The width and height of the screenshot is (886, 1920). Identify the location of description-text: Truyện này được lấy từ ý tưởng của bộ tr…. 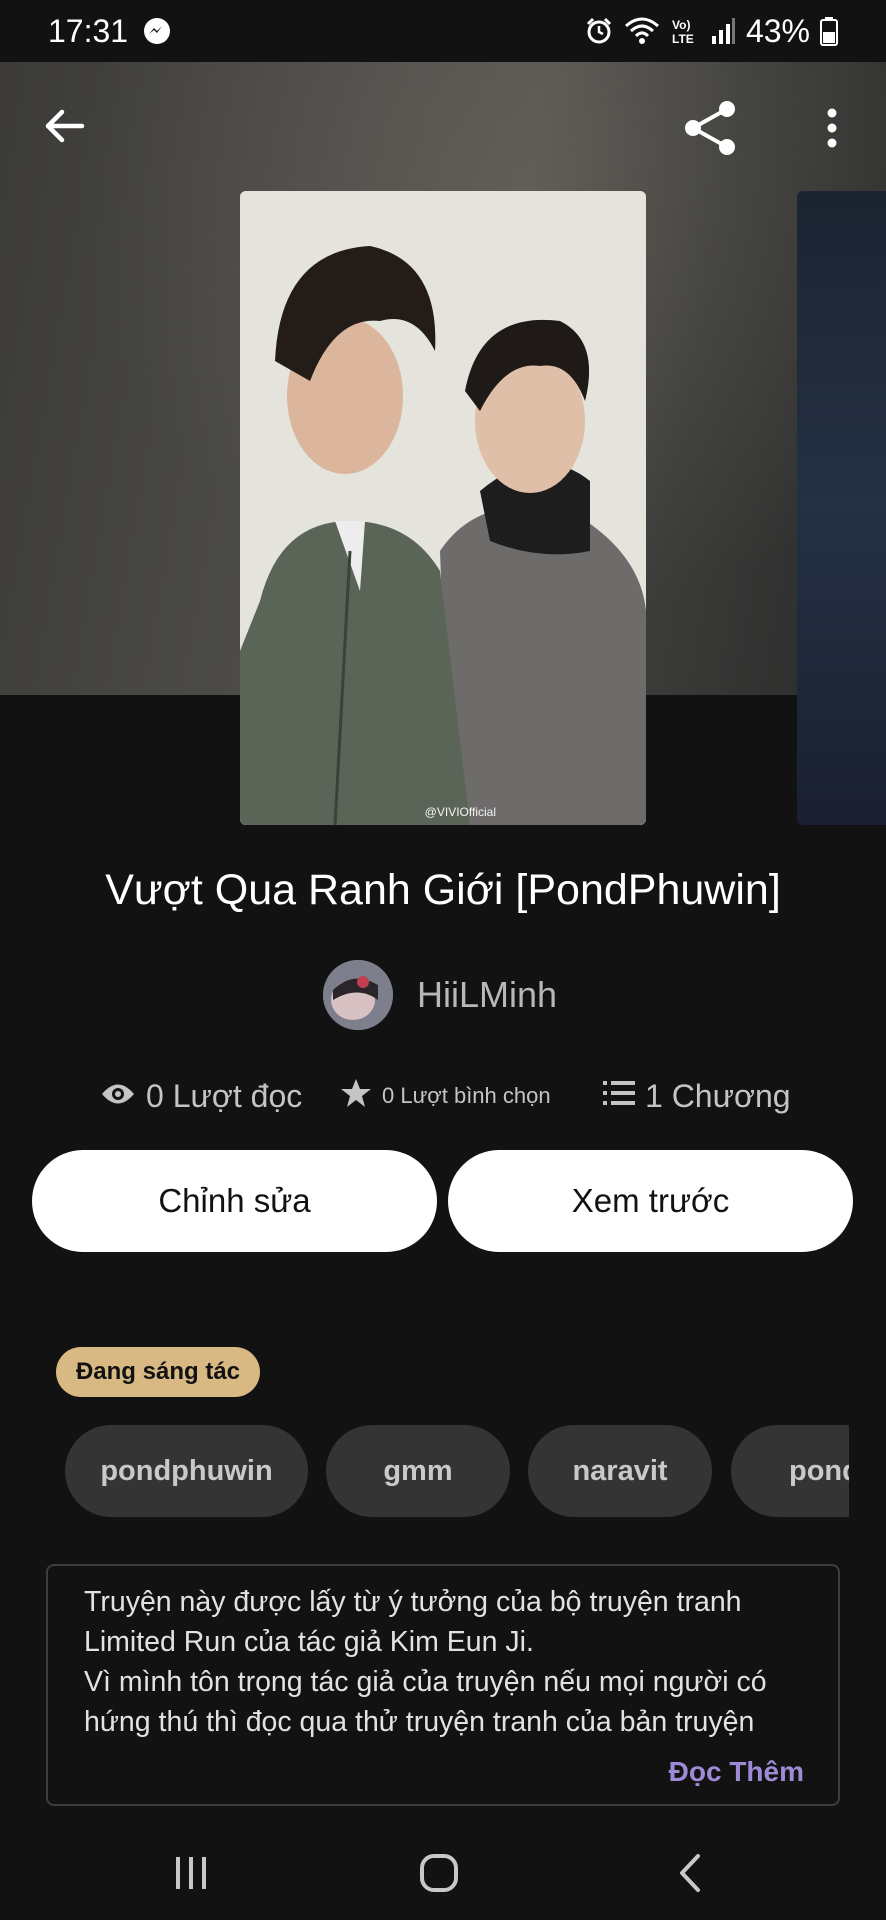
(443, 1662).